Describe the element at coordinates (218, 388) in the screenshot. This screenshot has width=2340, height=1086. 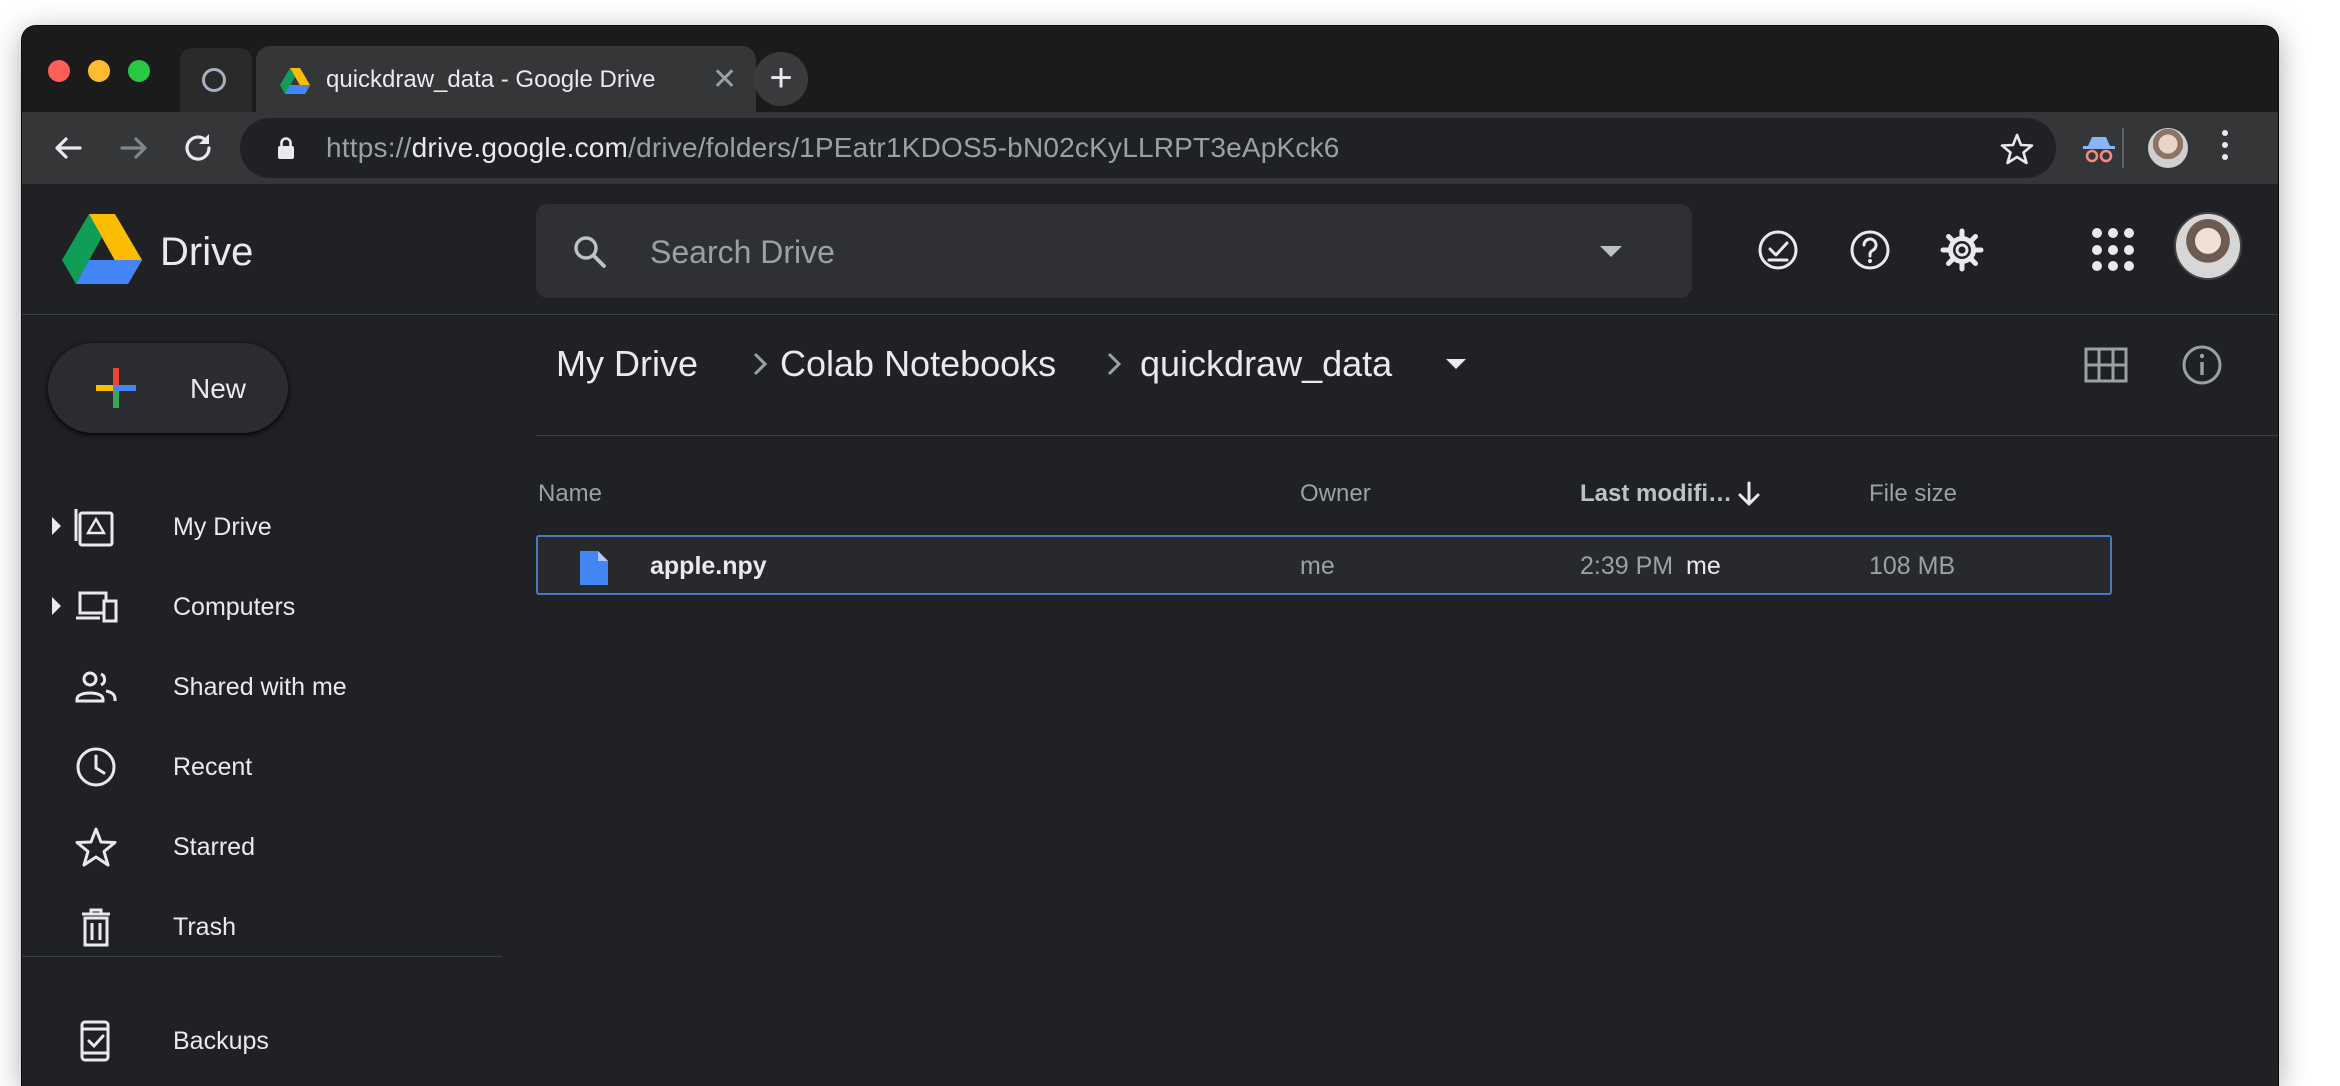
I see `new-button-label: New` at that location.